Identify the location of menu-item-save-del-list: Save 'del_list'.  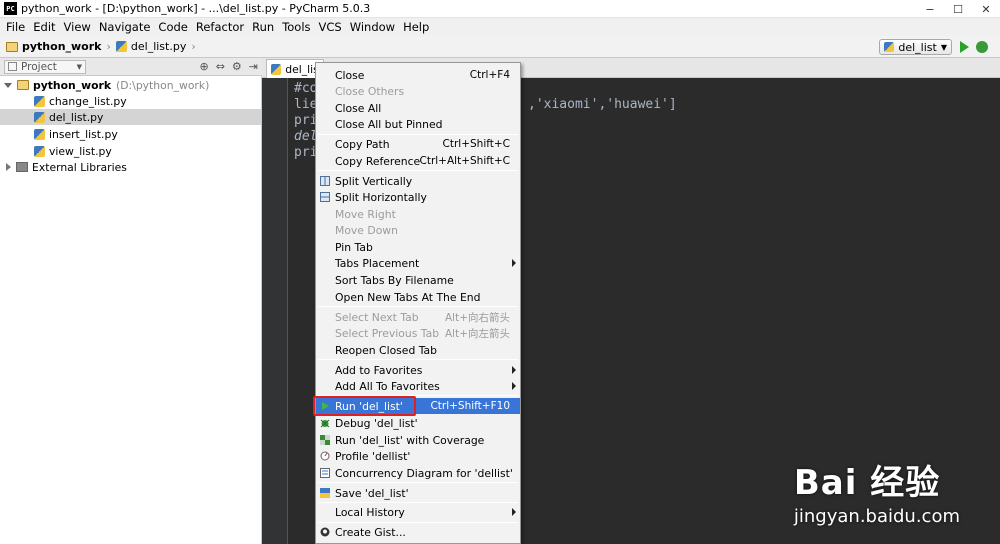
(418, 493).